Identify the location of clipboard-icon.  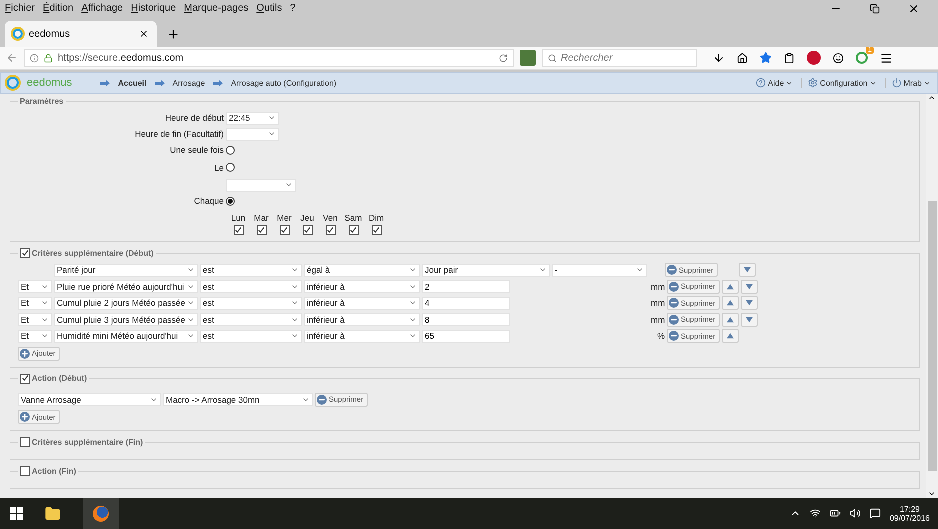
(789, 58).